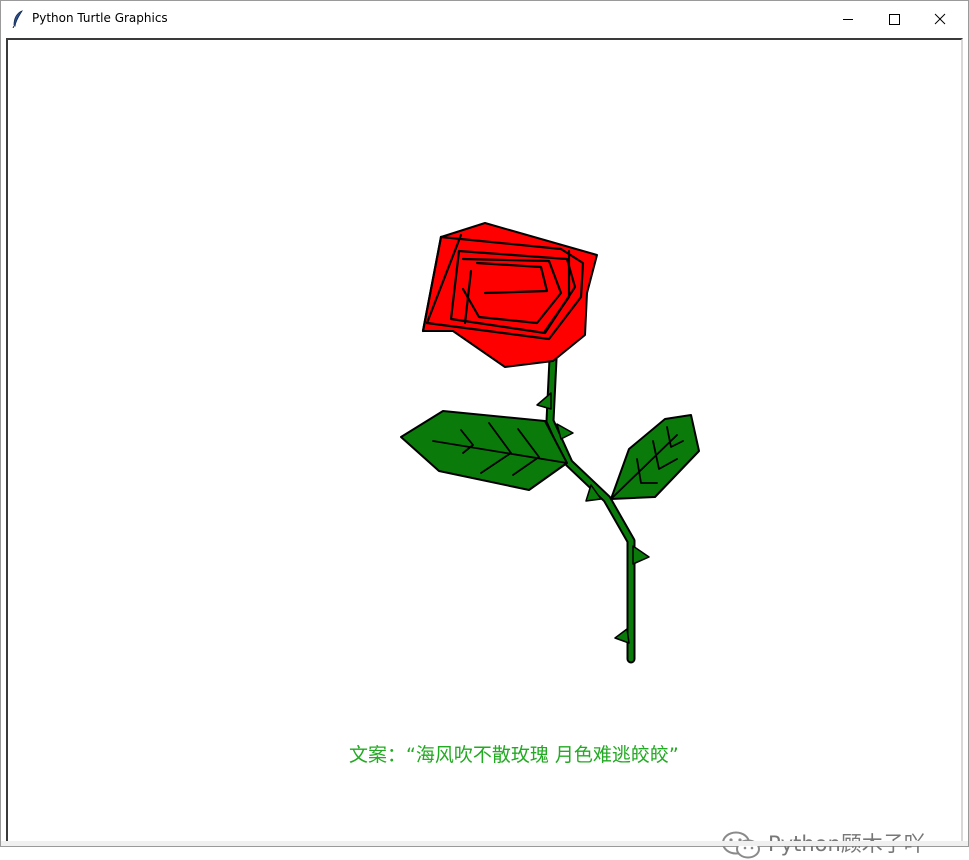 The height and width of the screenshot is (860, 969). I want to click on feather-icon, so click(18, 19).